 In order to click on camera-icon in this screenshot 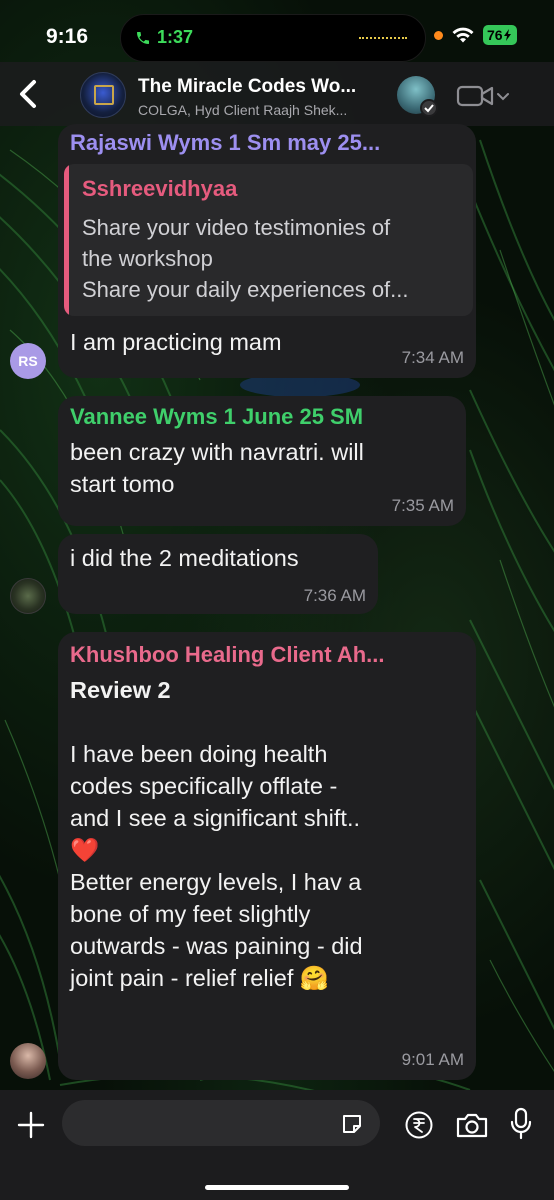, I will do `click(472, 1125)`.